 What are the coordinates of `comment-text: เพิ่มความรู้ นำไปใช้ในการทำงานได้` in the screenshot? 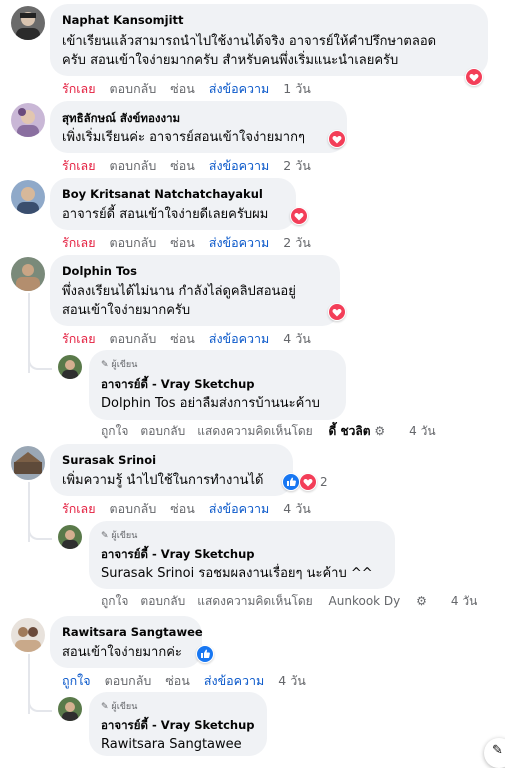 It's located at (163, 480).